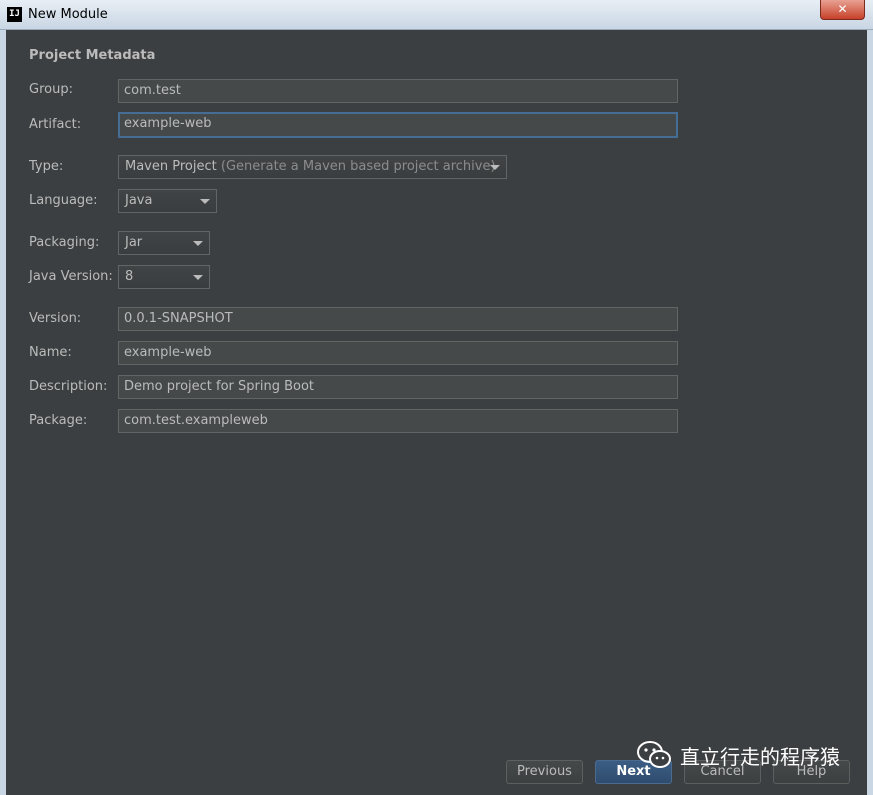 The width and height of the screenshot is (873, 795). I want to click on window-title: New Module, so click(68, 14).